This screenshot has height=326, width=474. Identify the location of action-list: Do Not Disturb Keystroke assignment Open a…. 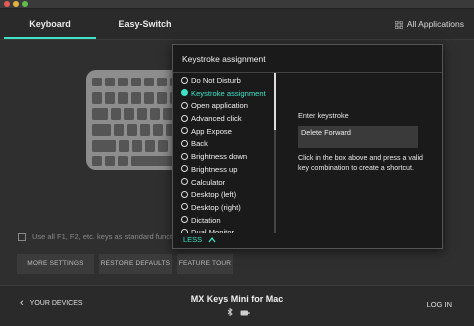
(226, 154).